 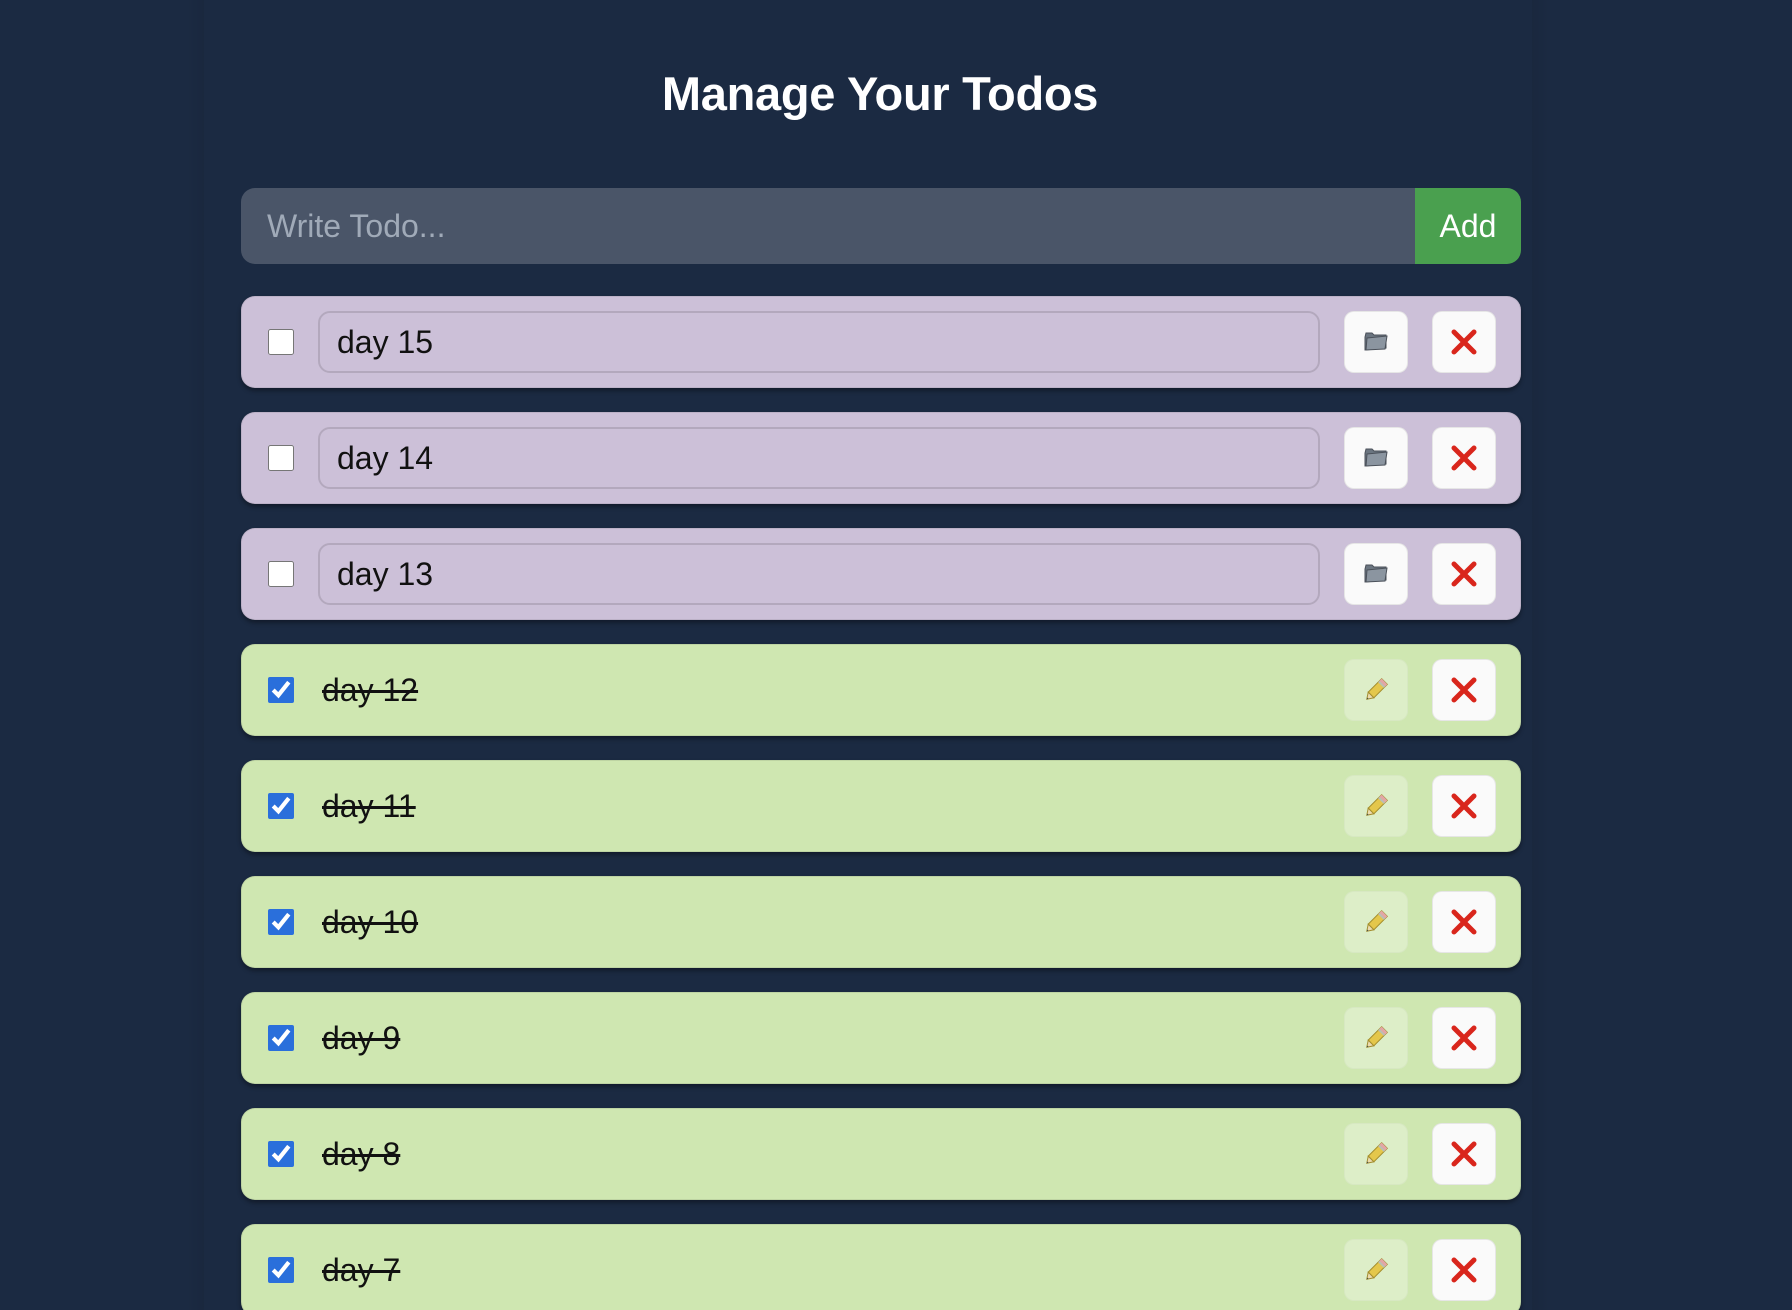 I want to click on todo-item: day 14, so click(x=881, y=458).